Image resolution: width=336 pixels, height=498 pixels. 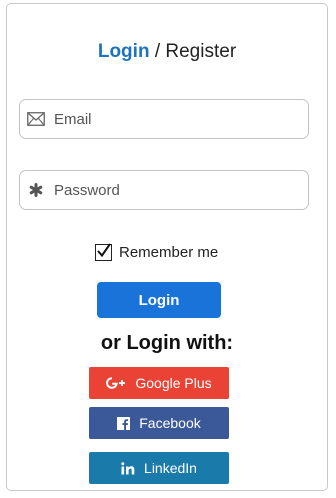 I want to click on linkedin-icon, so click(x=128, y=468).